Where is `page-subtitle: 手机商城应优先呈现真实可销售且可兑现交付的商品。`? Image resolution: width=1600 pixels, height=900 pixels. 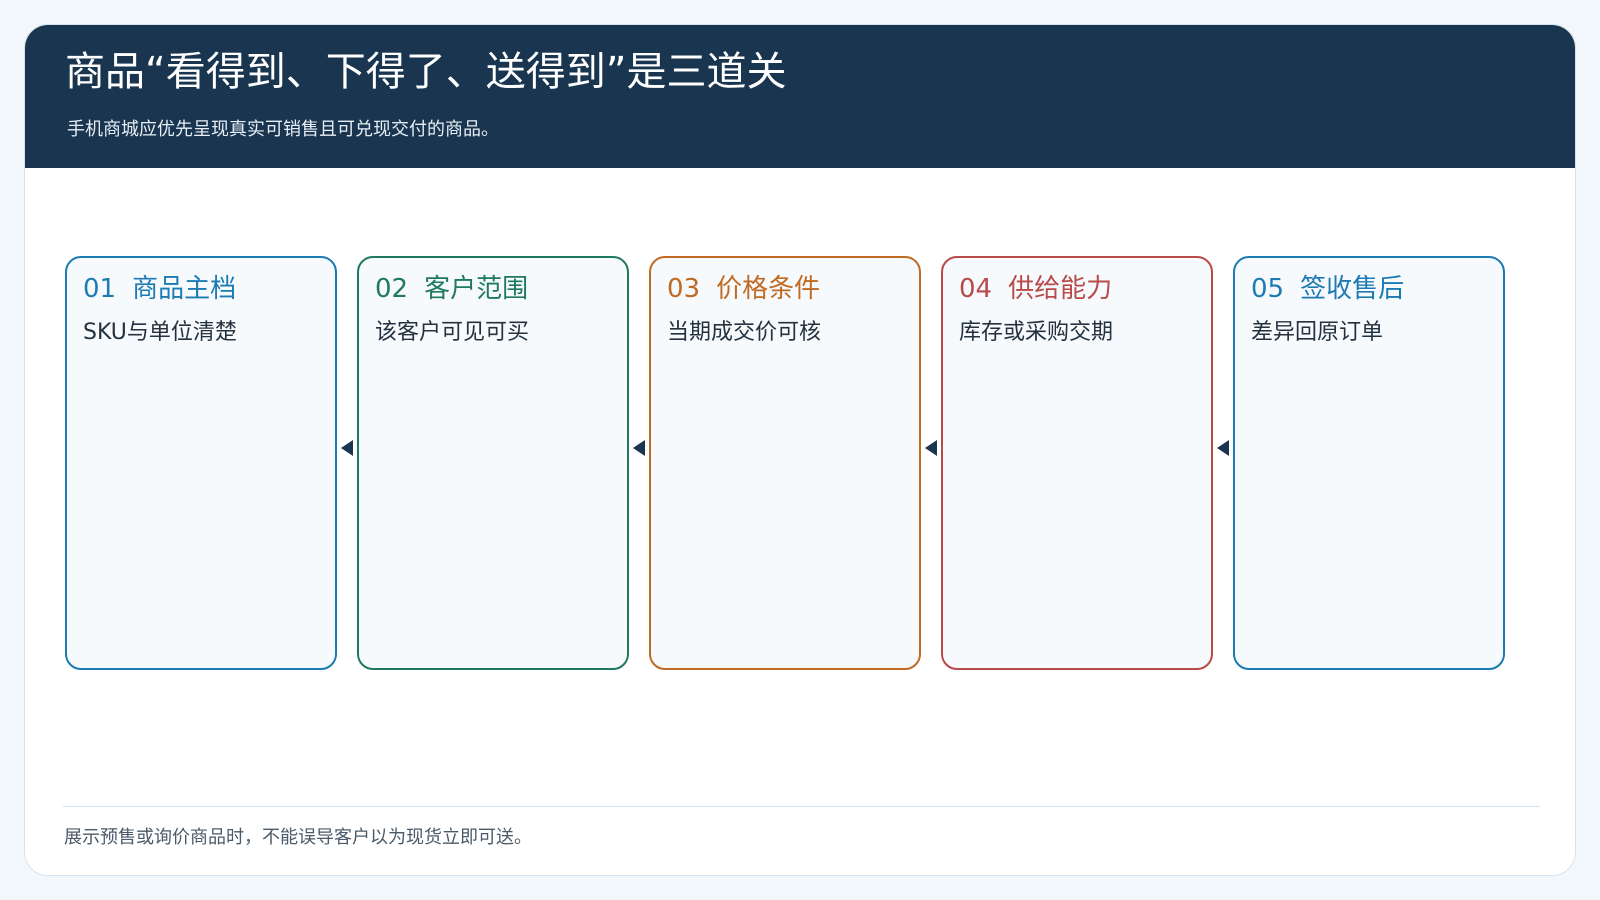 page-subtitle: 手机商城应优先呈现真实可销售且可兑现交付的商品。 is located at coordinates (283, 129).